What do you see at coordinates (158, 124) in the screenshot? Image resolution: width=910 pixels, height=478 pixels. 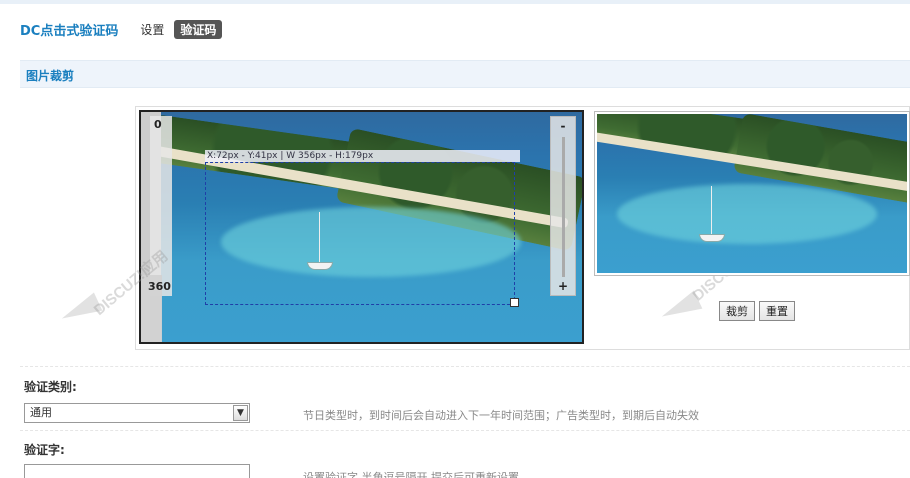 I see `rotation-min-label: 0` at bounding box center [158, 124].